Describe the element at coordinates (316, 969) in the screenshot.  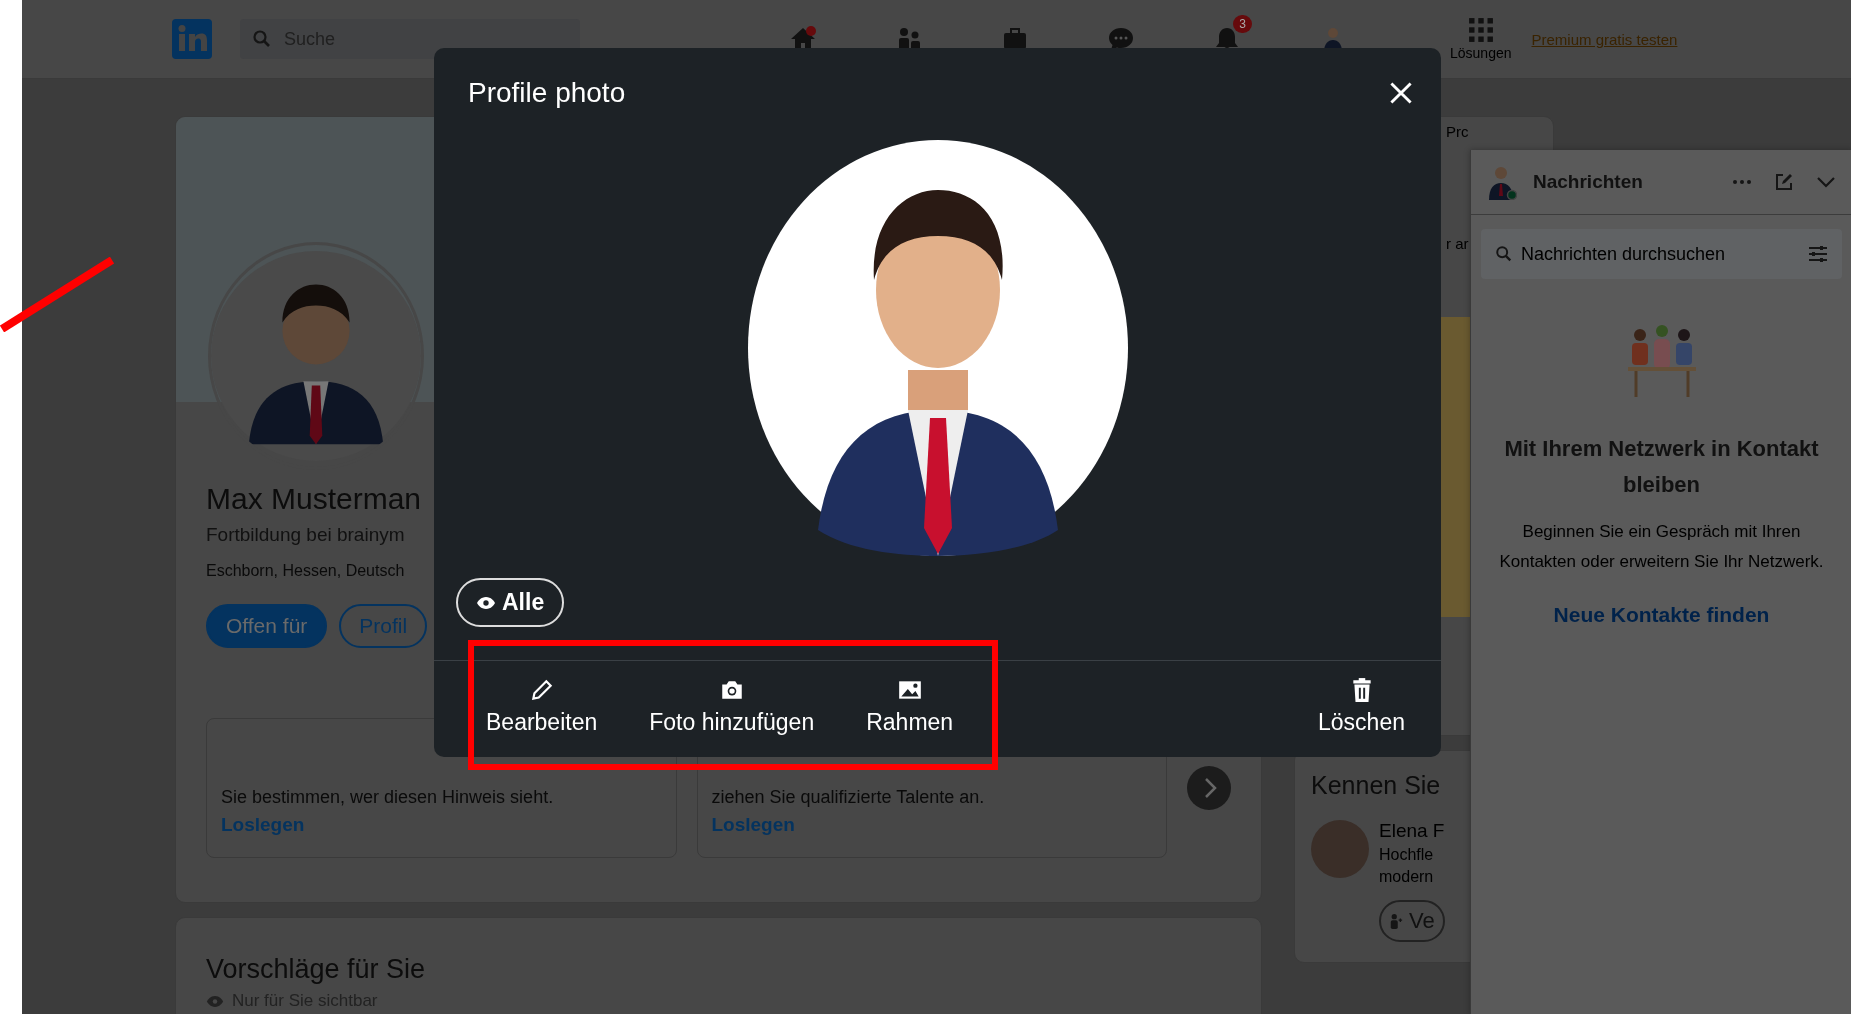
I see `suggestions-title: Vorschläge für Sie` at that location.